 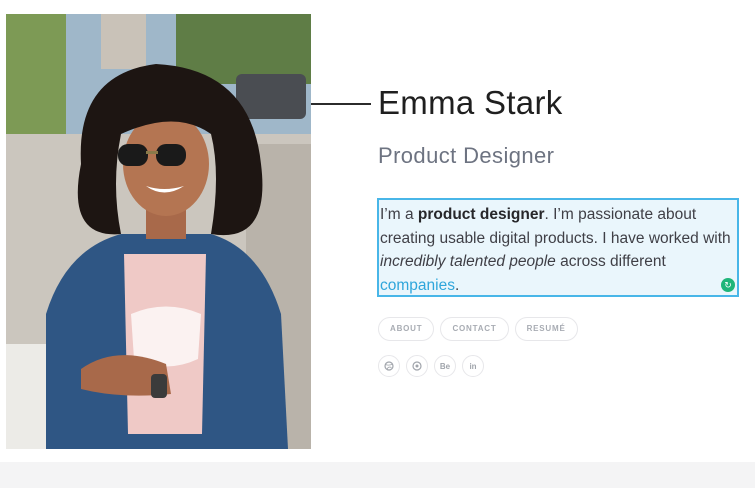 I want to click on resume-button: RESUMÉ, so click(x=546, y=329).